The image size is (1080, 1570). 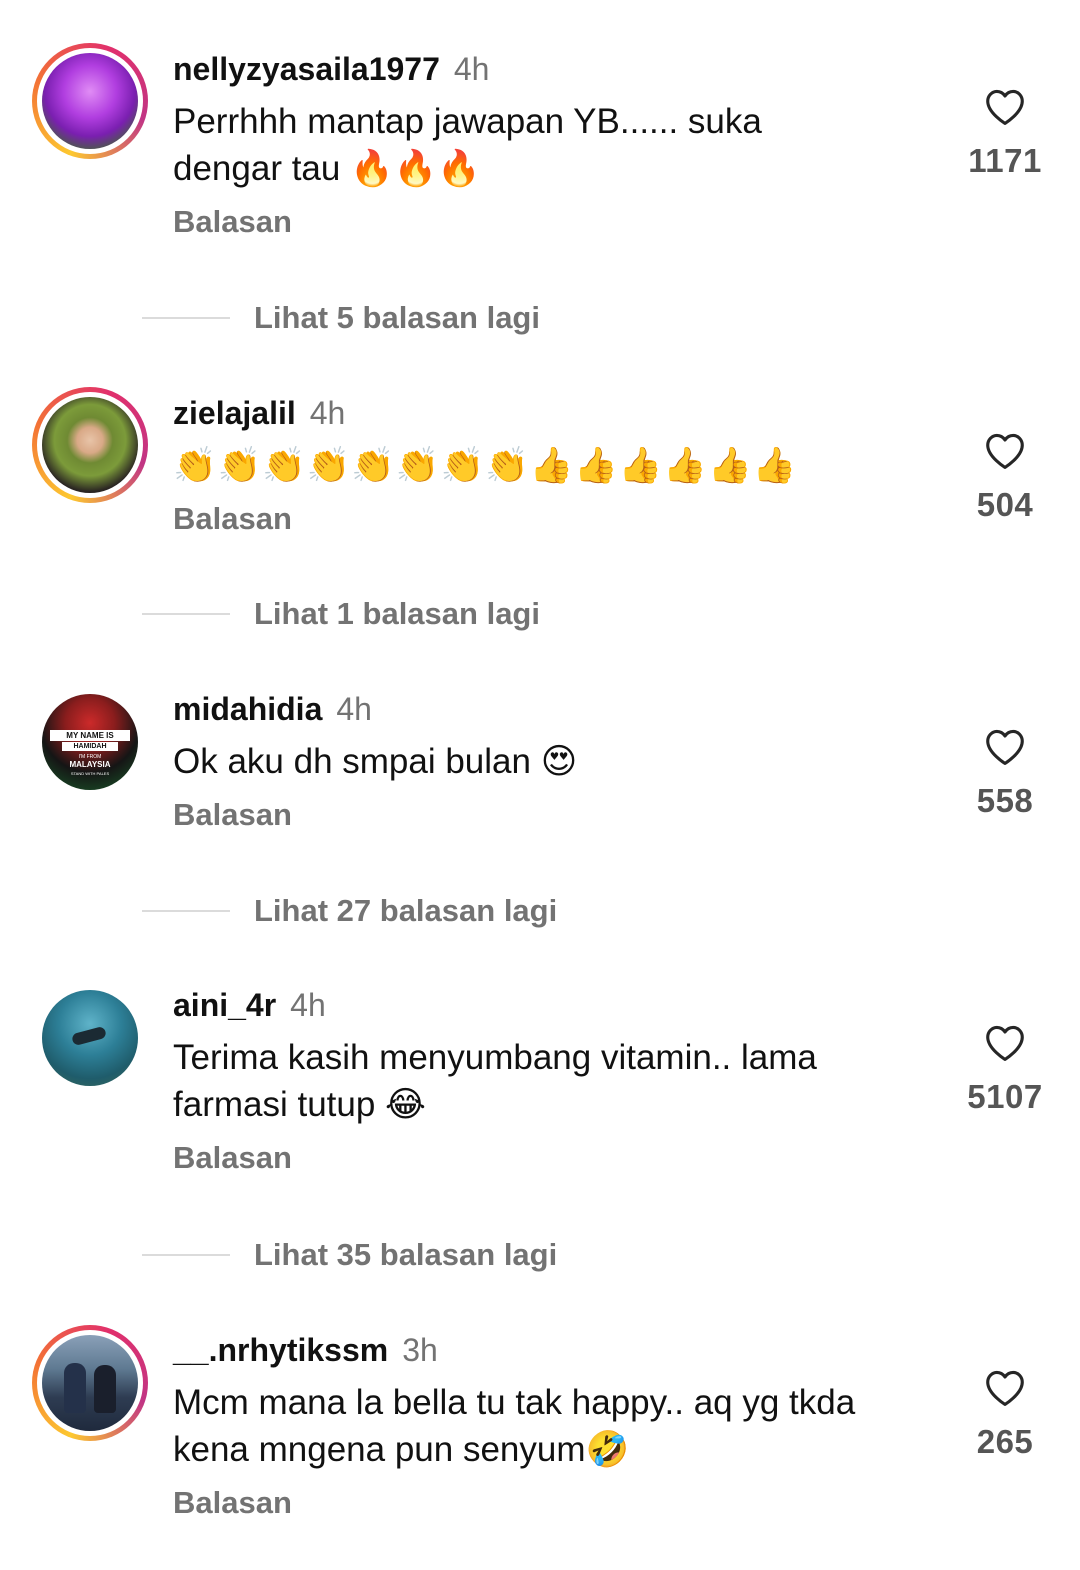 What do you see at coordinates (1005, 134) in the screenshot?
I see `like-button: 1171` at bounding box center [1005, 134].